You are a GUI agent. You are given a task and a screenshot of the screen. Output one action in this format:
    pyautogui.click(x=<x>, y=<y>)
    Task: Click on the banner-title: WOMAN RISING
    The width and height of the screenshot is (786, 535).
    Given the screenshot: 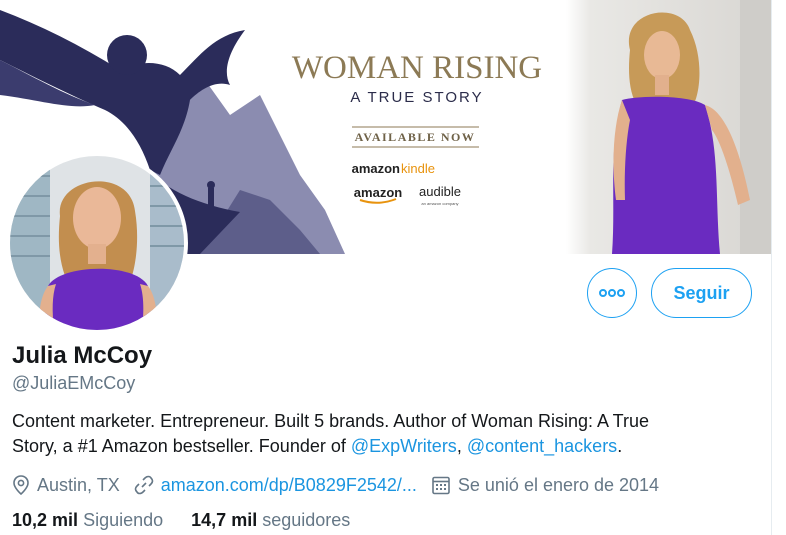 What is the action you would take?
    pyautogui.click(x=417, y=68)
    